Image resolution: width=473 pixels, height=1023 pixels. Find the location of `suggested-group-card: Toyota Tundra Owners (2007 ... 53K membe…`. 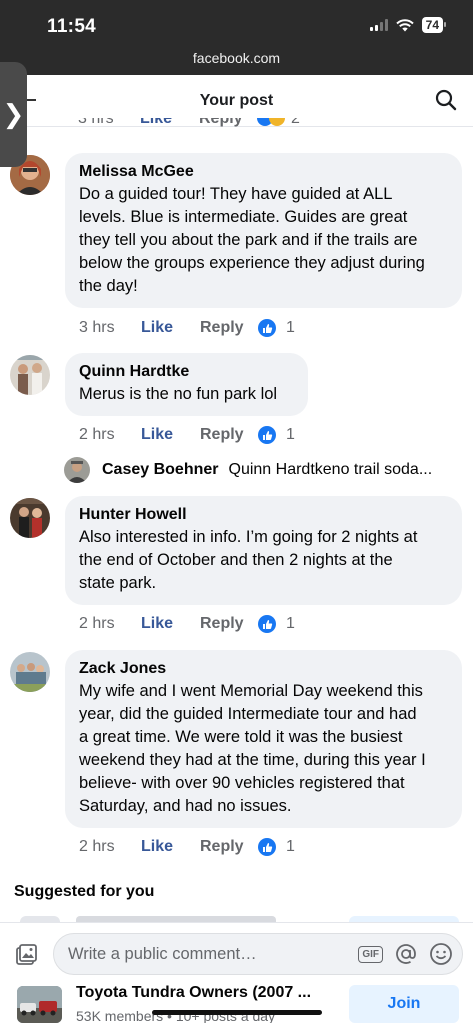

suggested-group-card: Toyota Tundra Owners (2007 ... 53K membe… is located at coordinates (236, 1002).